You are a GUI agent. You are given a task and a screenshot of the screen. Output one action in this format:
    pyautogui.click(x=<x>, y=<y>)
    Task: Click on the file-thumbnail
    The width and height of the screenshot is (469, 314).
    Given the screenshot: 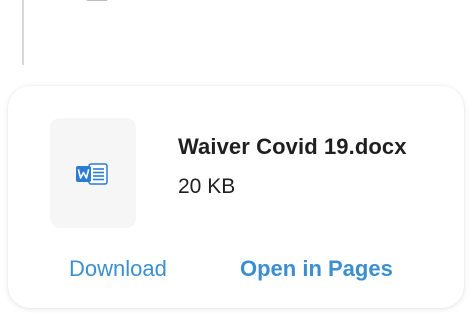 What is the action you would take?
    pyautogui.click(x=93, y=173)
    